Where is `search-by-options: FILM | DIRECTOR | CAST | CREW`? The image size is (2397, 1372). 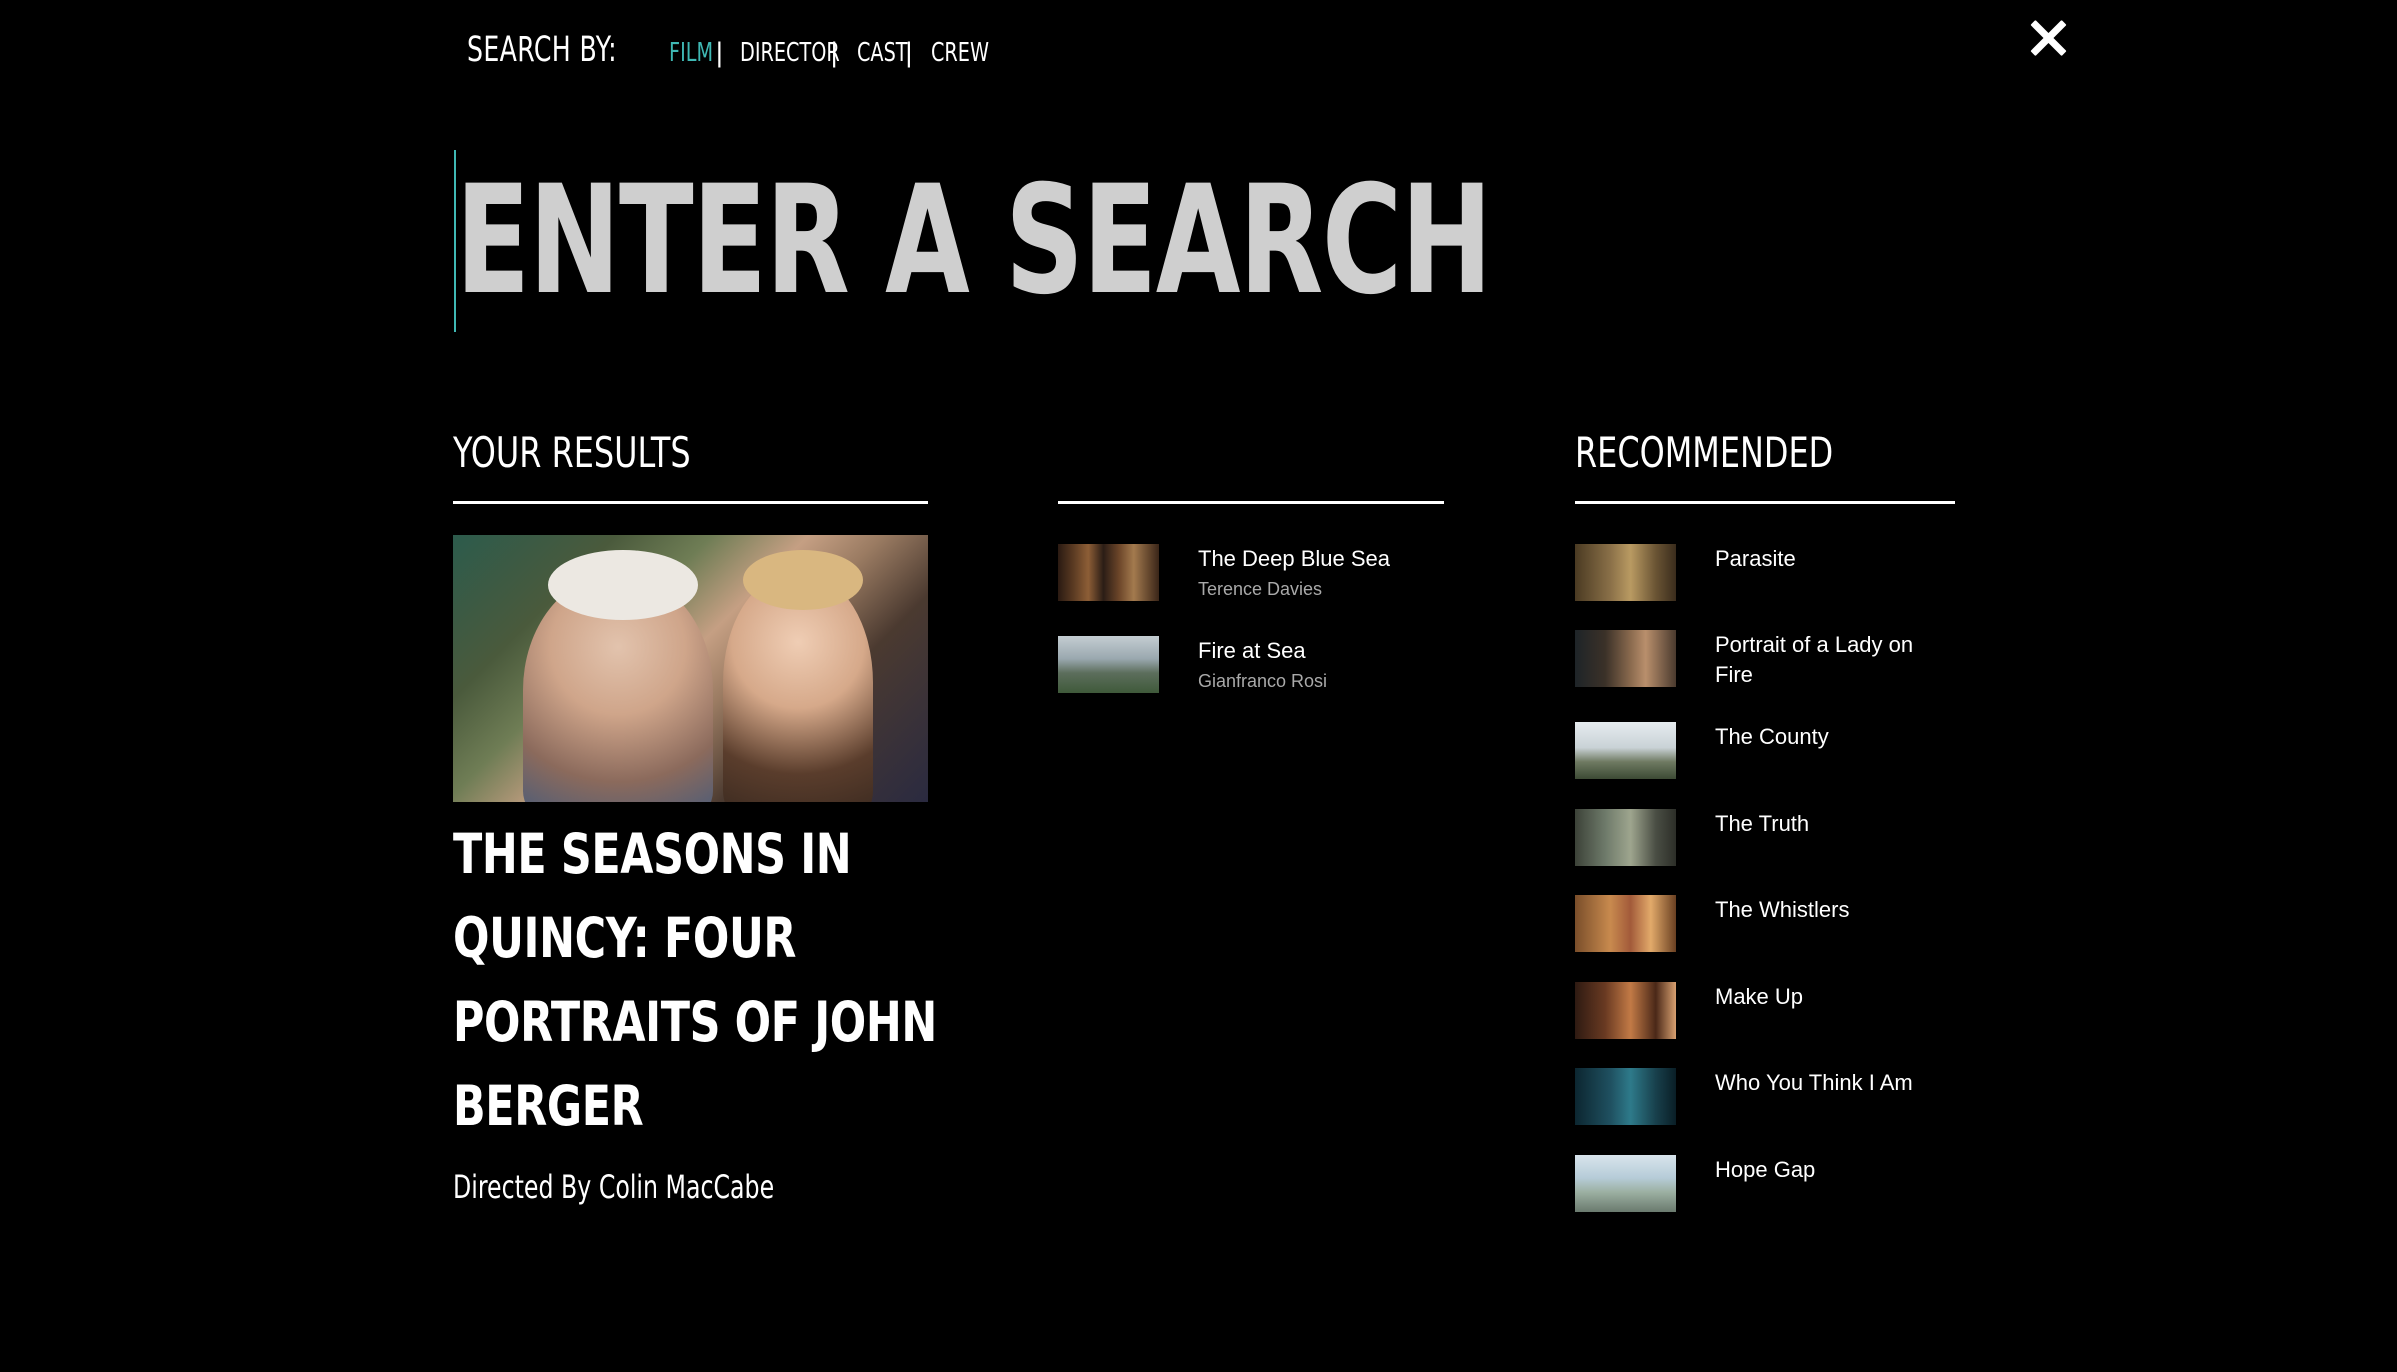 search-by-options: FILM | DIRECTOR | CAST | CREW is located at coordinates (829, 53).